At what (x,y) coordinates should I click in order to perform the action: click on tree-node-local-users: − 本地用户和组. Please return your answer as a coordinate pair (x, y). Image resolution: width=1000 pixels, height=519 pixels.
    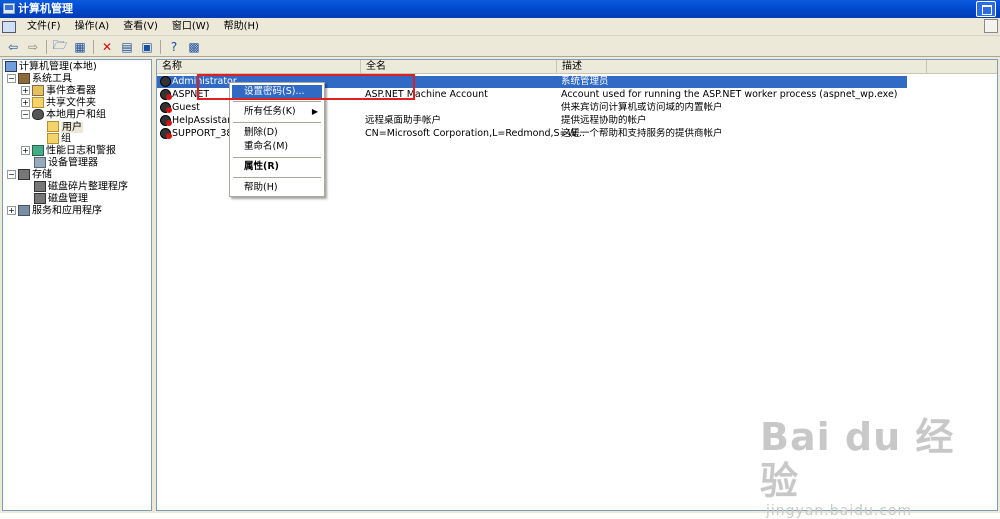
    Looking at the image, I should click on (63, 115).